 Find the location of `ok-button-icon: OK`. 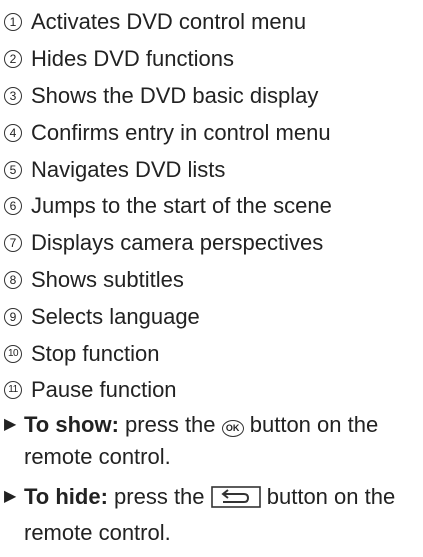

ok-button-icon: OK is located at coordinates (232, 428).